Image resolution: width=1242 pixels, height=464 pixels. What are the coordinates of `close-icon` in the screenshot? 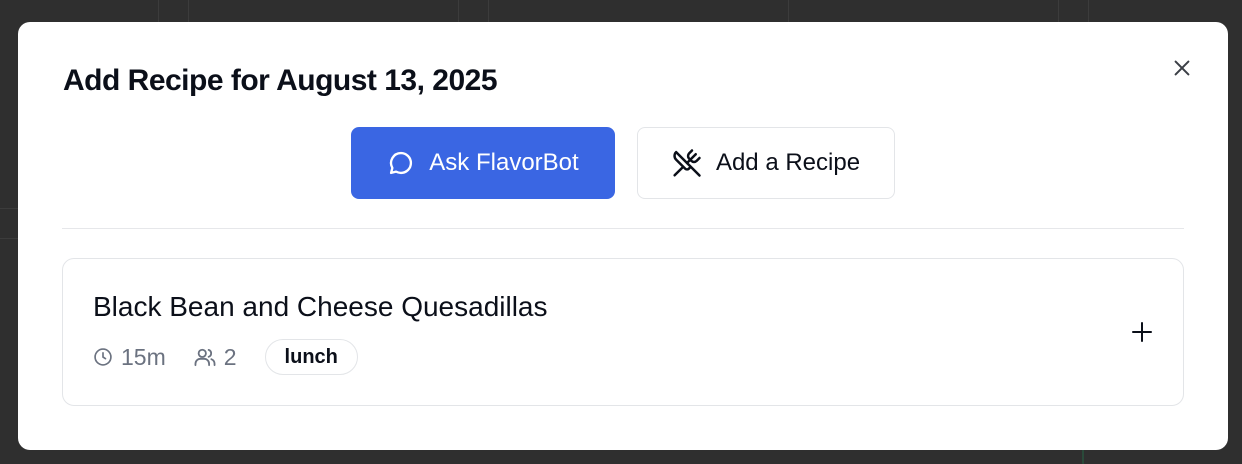 It's located at (1182, 68).